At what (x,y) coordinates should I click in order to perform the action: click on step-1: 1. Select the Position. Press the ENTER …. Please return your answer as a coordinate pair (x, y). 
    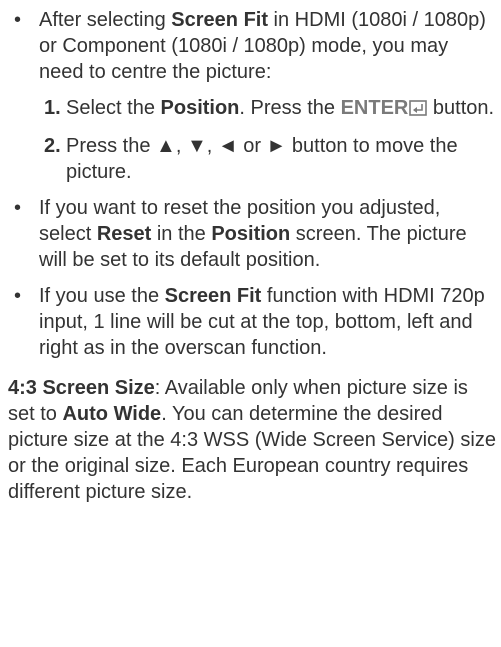
    Looking at the image, I should click on (268, 109).